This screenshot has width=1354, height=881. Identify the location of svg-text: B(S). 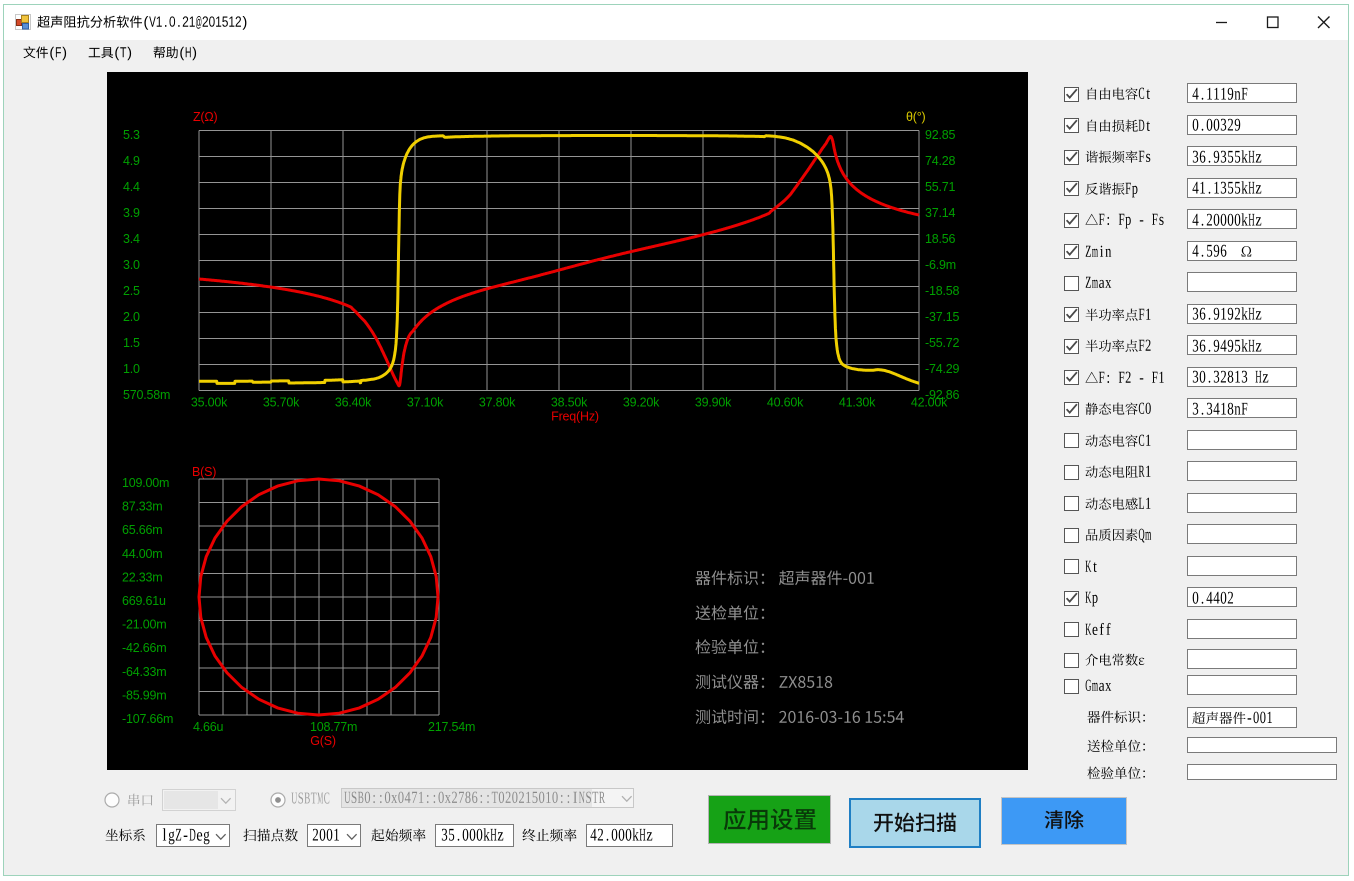
(204, 472).